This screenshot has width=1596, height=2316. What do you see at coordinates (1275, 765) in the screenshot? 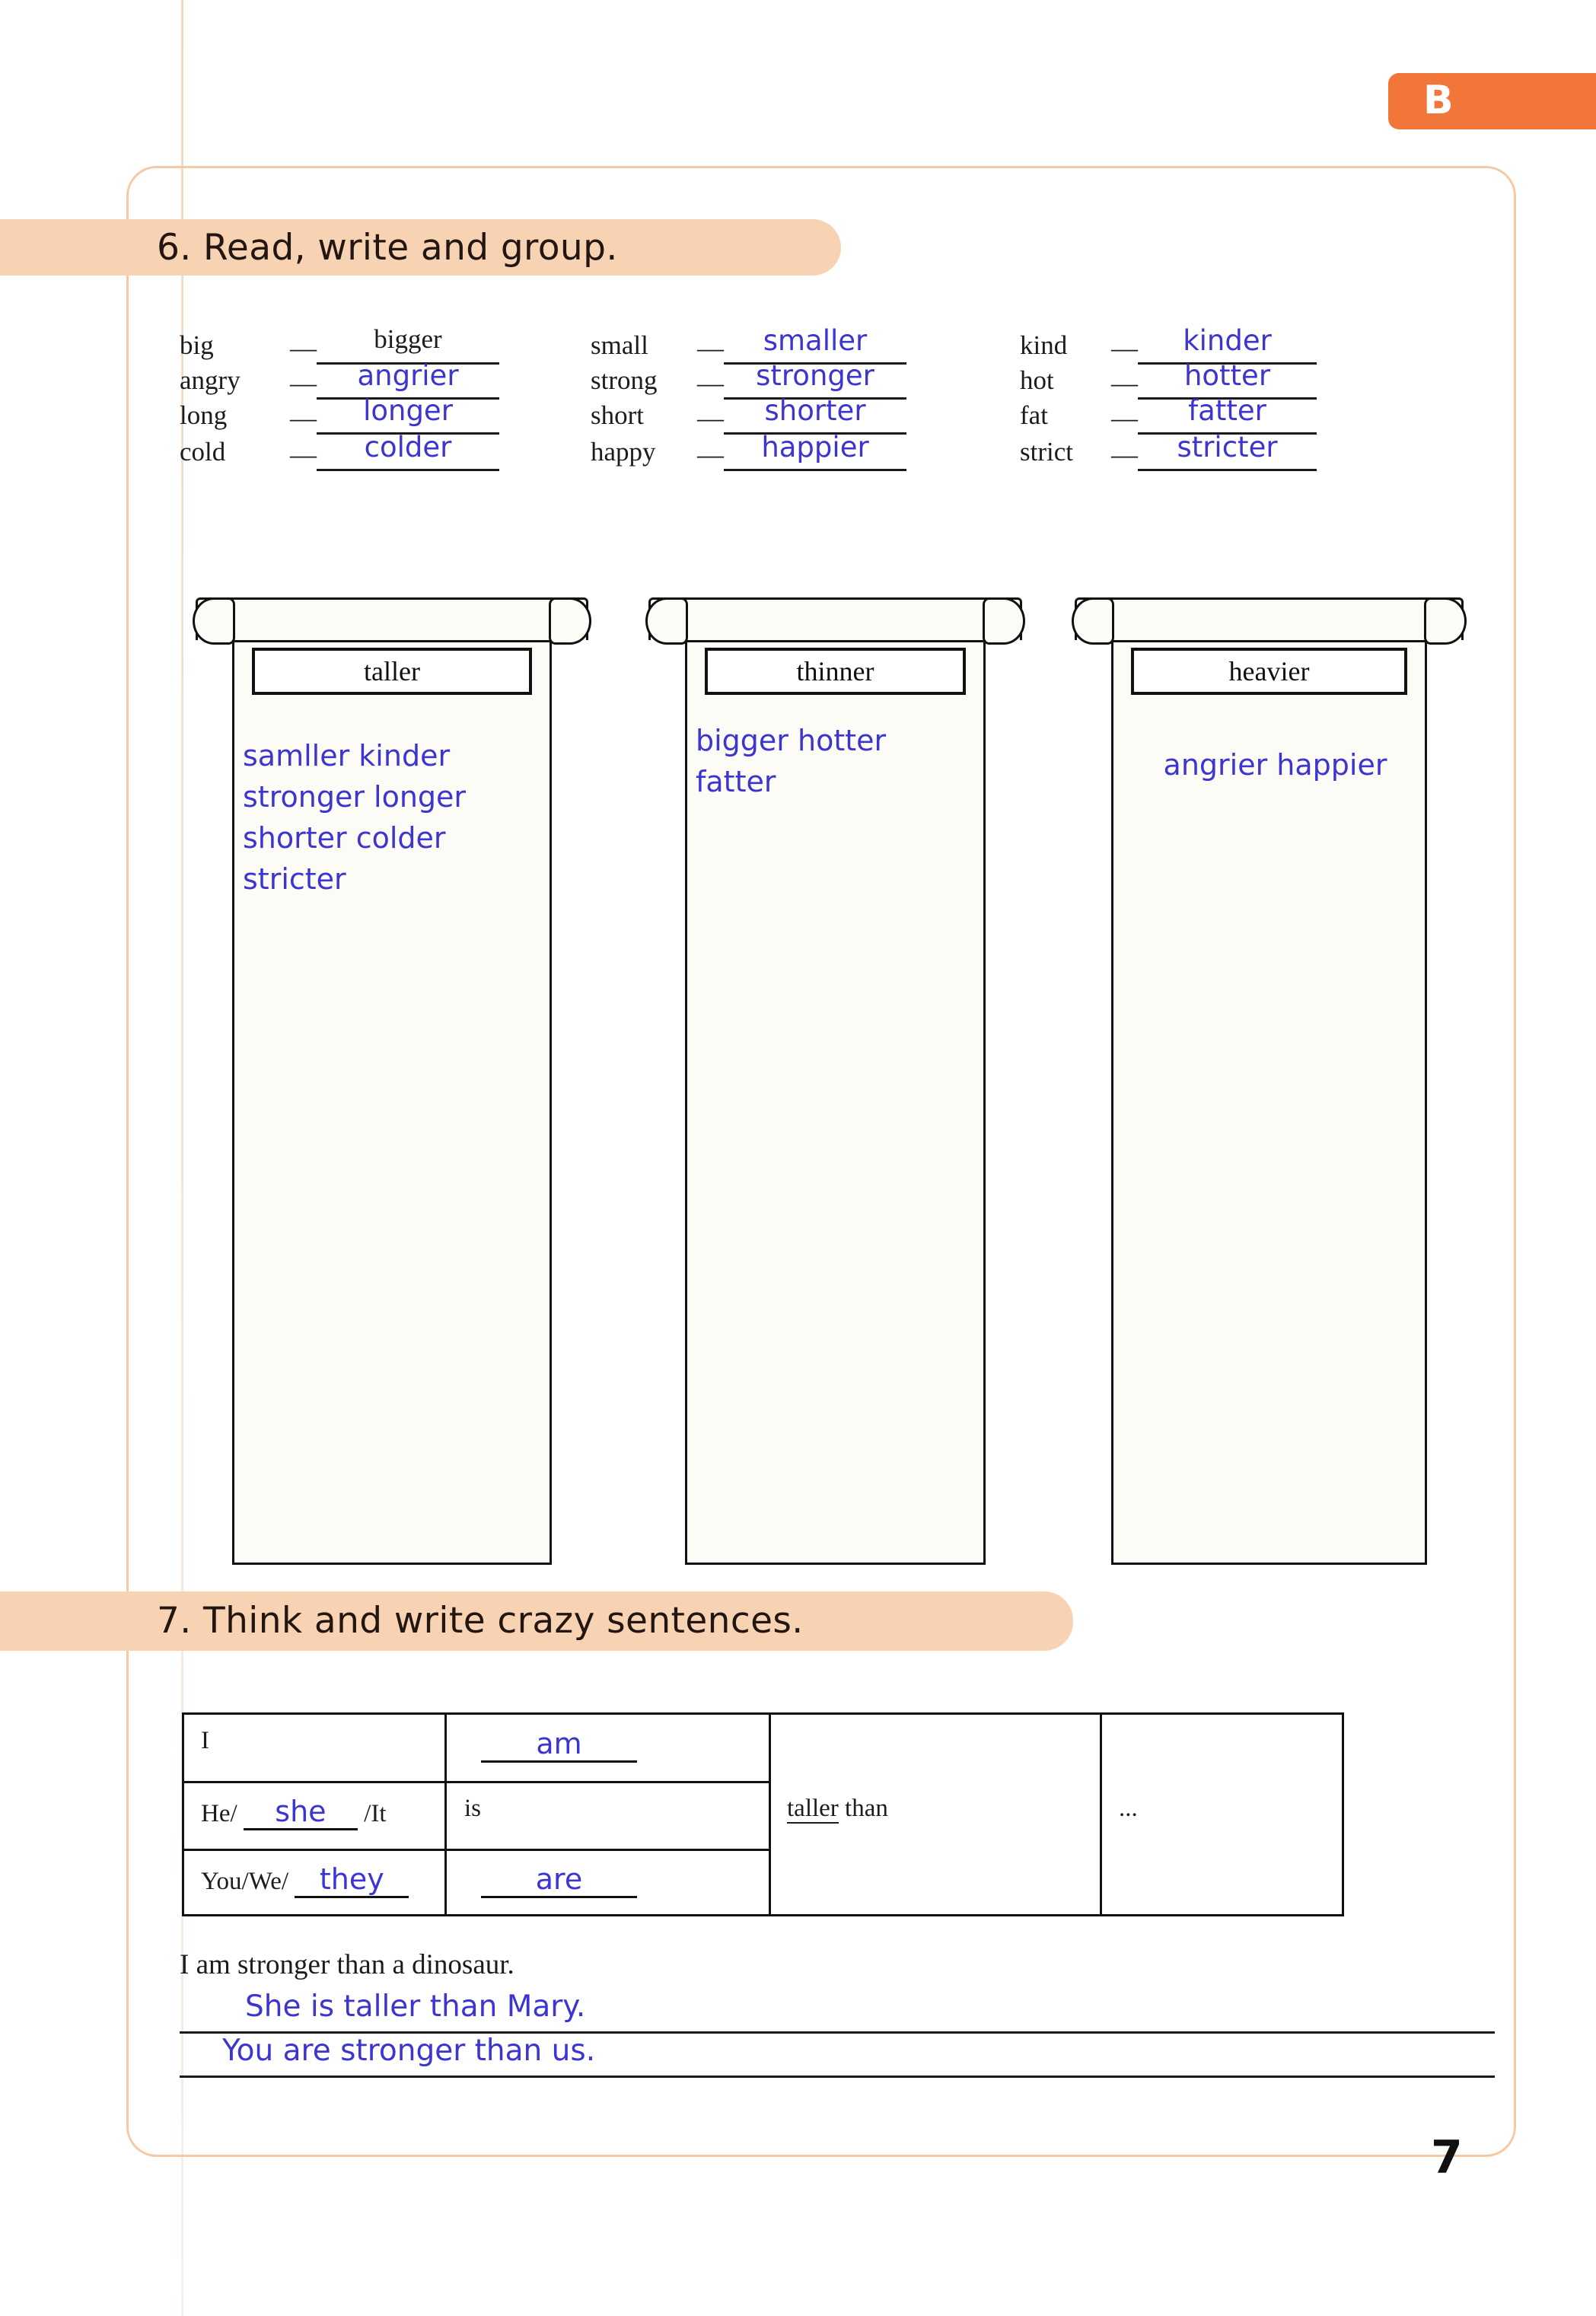
I see `group-word-line: angrier happier` at bounding box center [1275, 765].